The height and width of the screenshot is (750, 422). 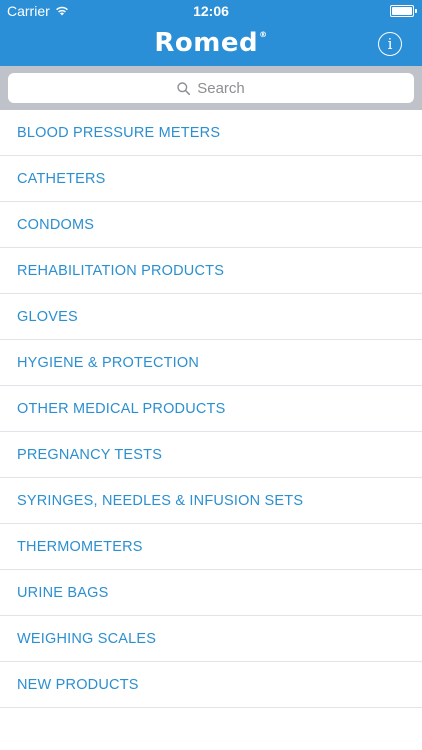 What do you see at coordinates (211, 363) in the screenshot?
I see `category-item-hygiene-protection: HYGIENE & PROTECTION` at bounding box center [211, 363].